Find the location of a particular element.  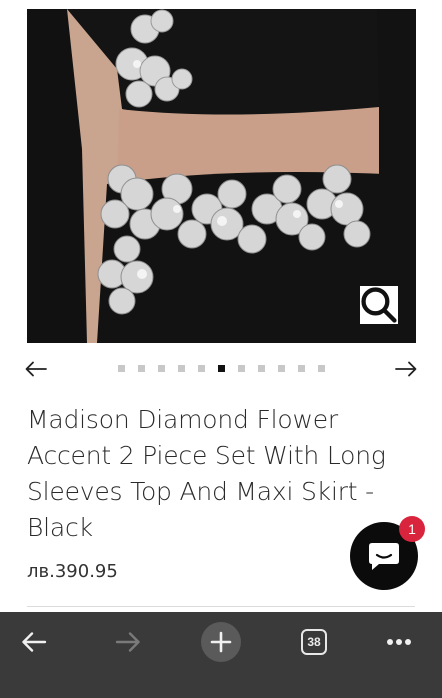

tab-count: 38 is located at coordinates (314, 642).